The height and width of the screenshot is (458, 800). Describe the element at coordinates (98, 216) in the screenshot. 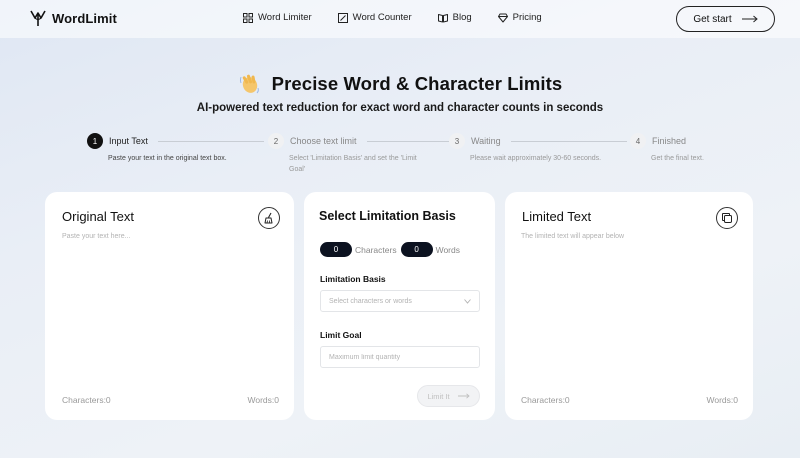

I see `original-text-title: Original Text` at that location.